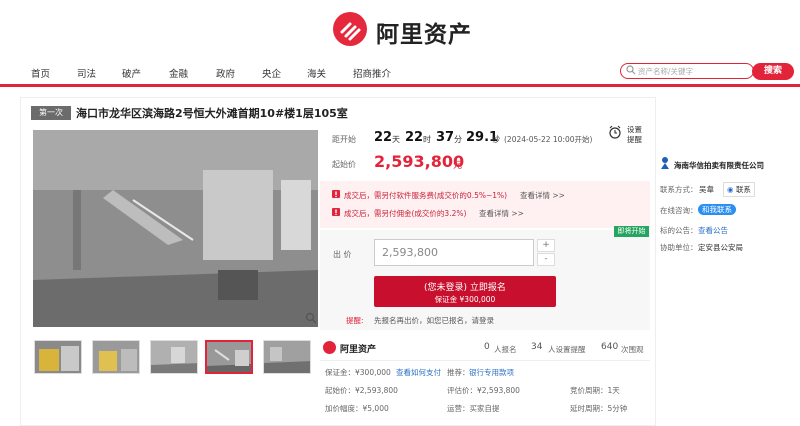 This screenshot has width=800, height=426. Describe the element at coordinates (372, 73) in the screenshot. I see `nav-investment: 招商推介` at that location.